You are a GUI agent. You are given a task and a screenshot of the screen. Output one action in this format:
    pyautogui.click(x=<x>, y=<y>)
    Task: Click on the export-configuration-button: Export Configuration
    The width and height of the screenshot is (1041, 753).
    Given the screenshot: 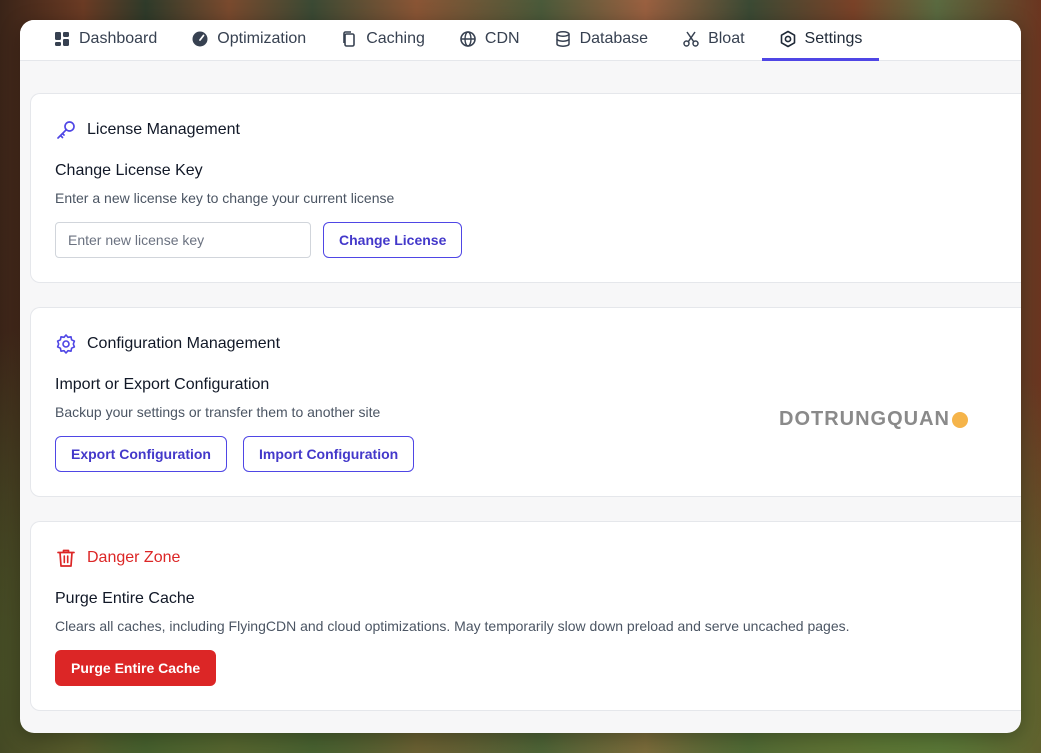 What is the action you would take?
    pyautogui.click(x=141, y=454)
    